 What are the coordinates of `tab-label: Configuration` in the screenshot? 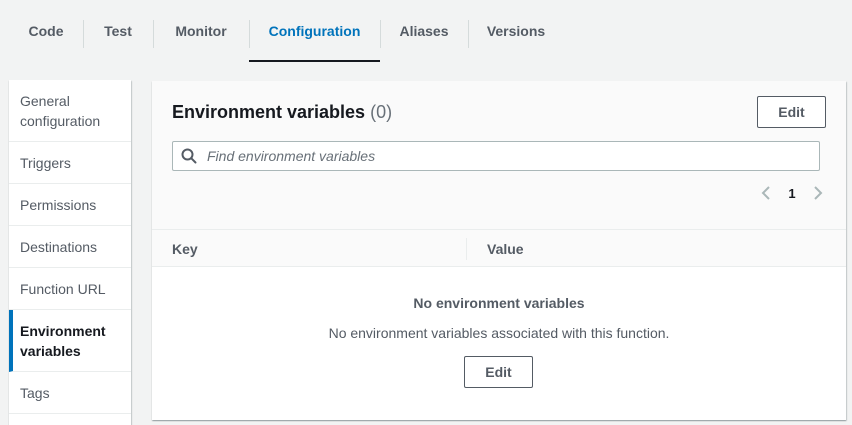 It's located at (314, 31).